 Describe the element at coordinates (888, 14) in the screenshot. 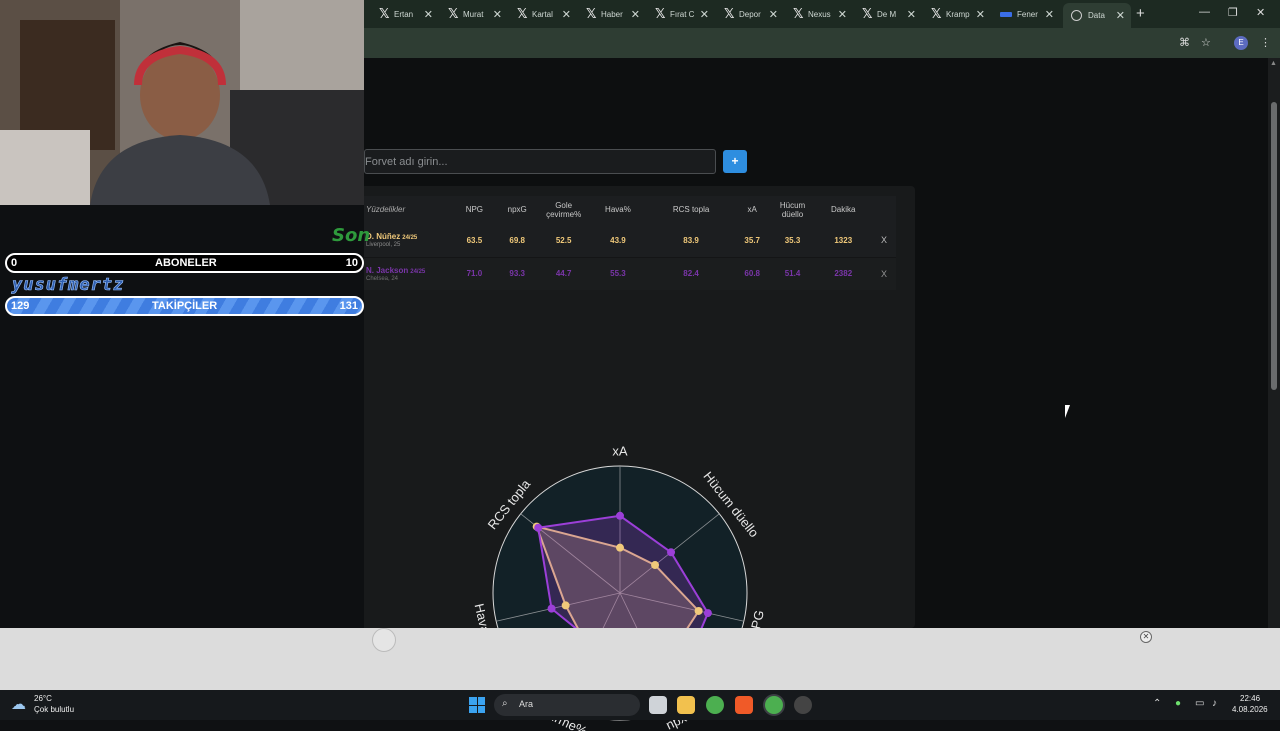

I see `browser-tab: 𝕏 De M ✕` at that location.